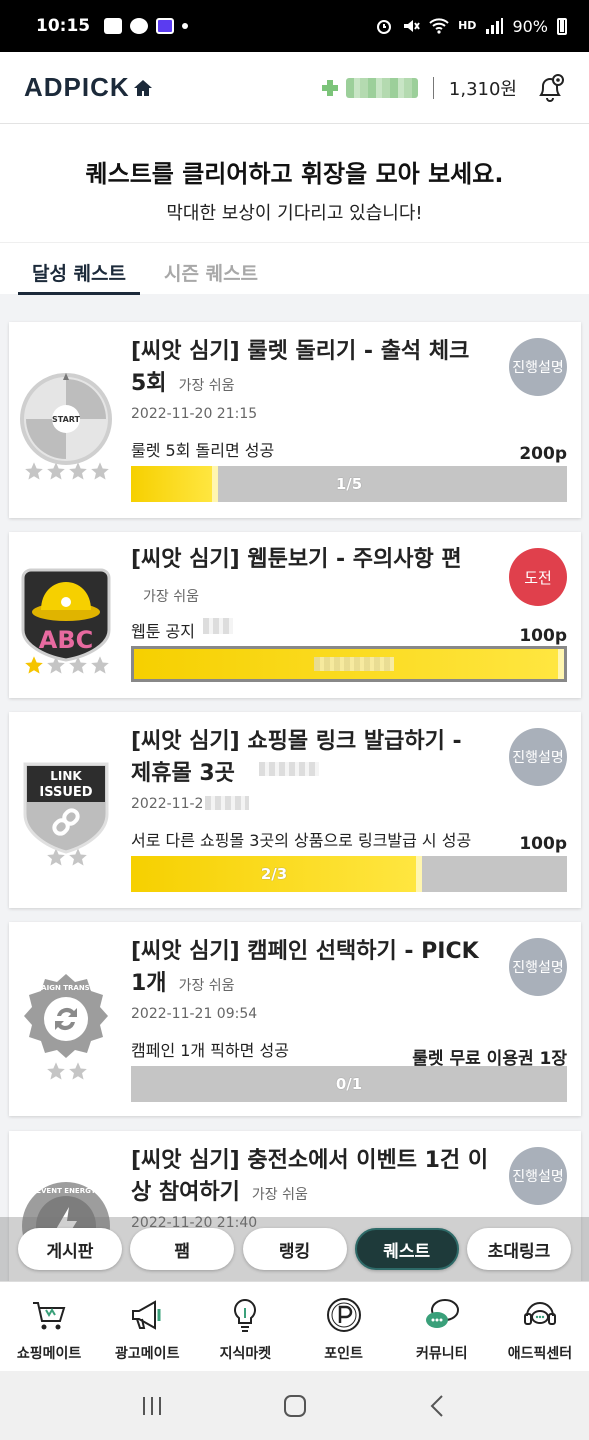  I want to click on quest-button: 퀘스트, so click(406, 1249).